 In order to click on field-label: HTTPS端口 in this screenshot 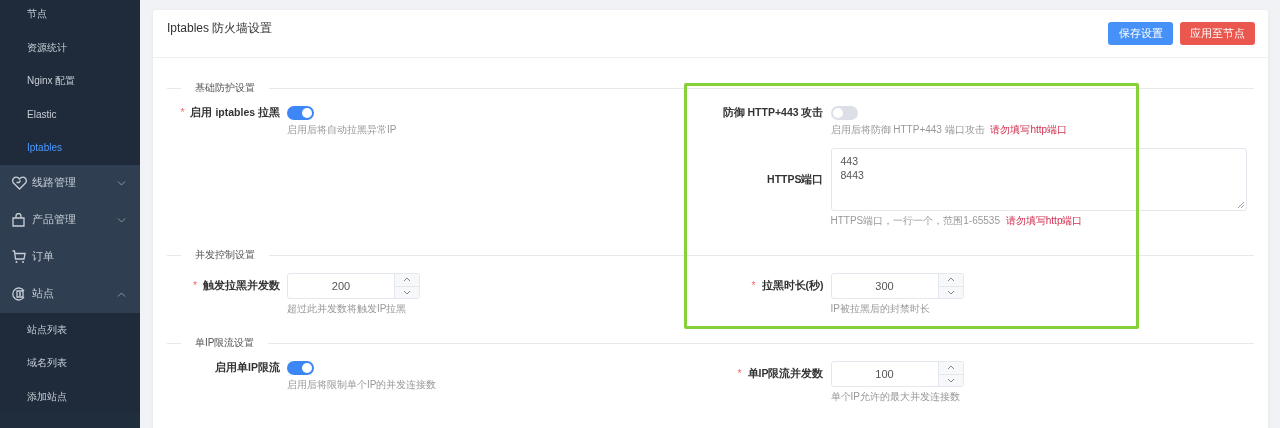, I will do `click(795, 178)`.